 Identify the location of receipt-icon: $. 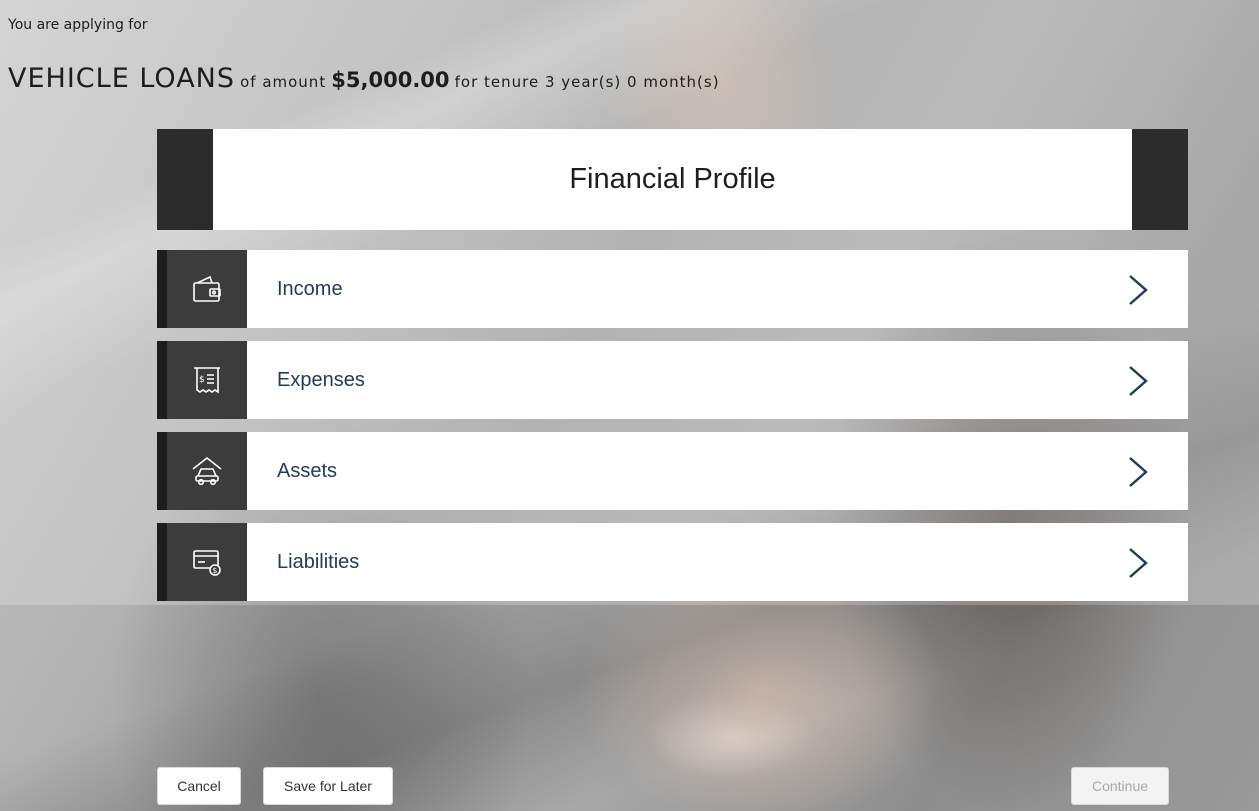
(207, 380).